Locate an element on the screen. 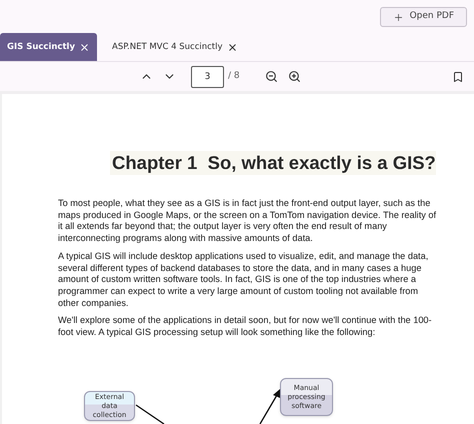  document-tab: ASP.NET MVC 4 Succinctly is located at coordinates (175, 47).